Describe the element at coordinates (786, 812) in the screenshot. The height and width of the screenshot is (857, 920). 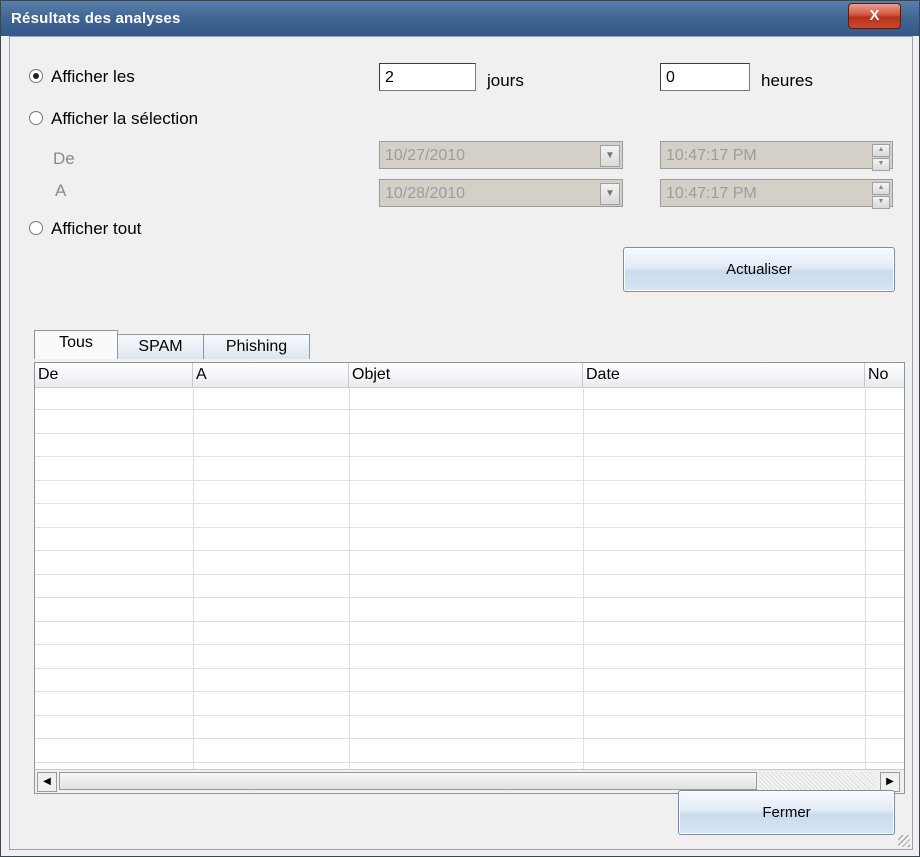
I see `close-button: Fermer` at that location.